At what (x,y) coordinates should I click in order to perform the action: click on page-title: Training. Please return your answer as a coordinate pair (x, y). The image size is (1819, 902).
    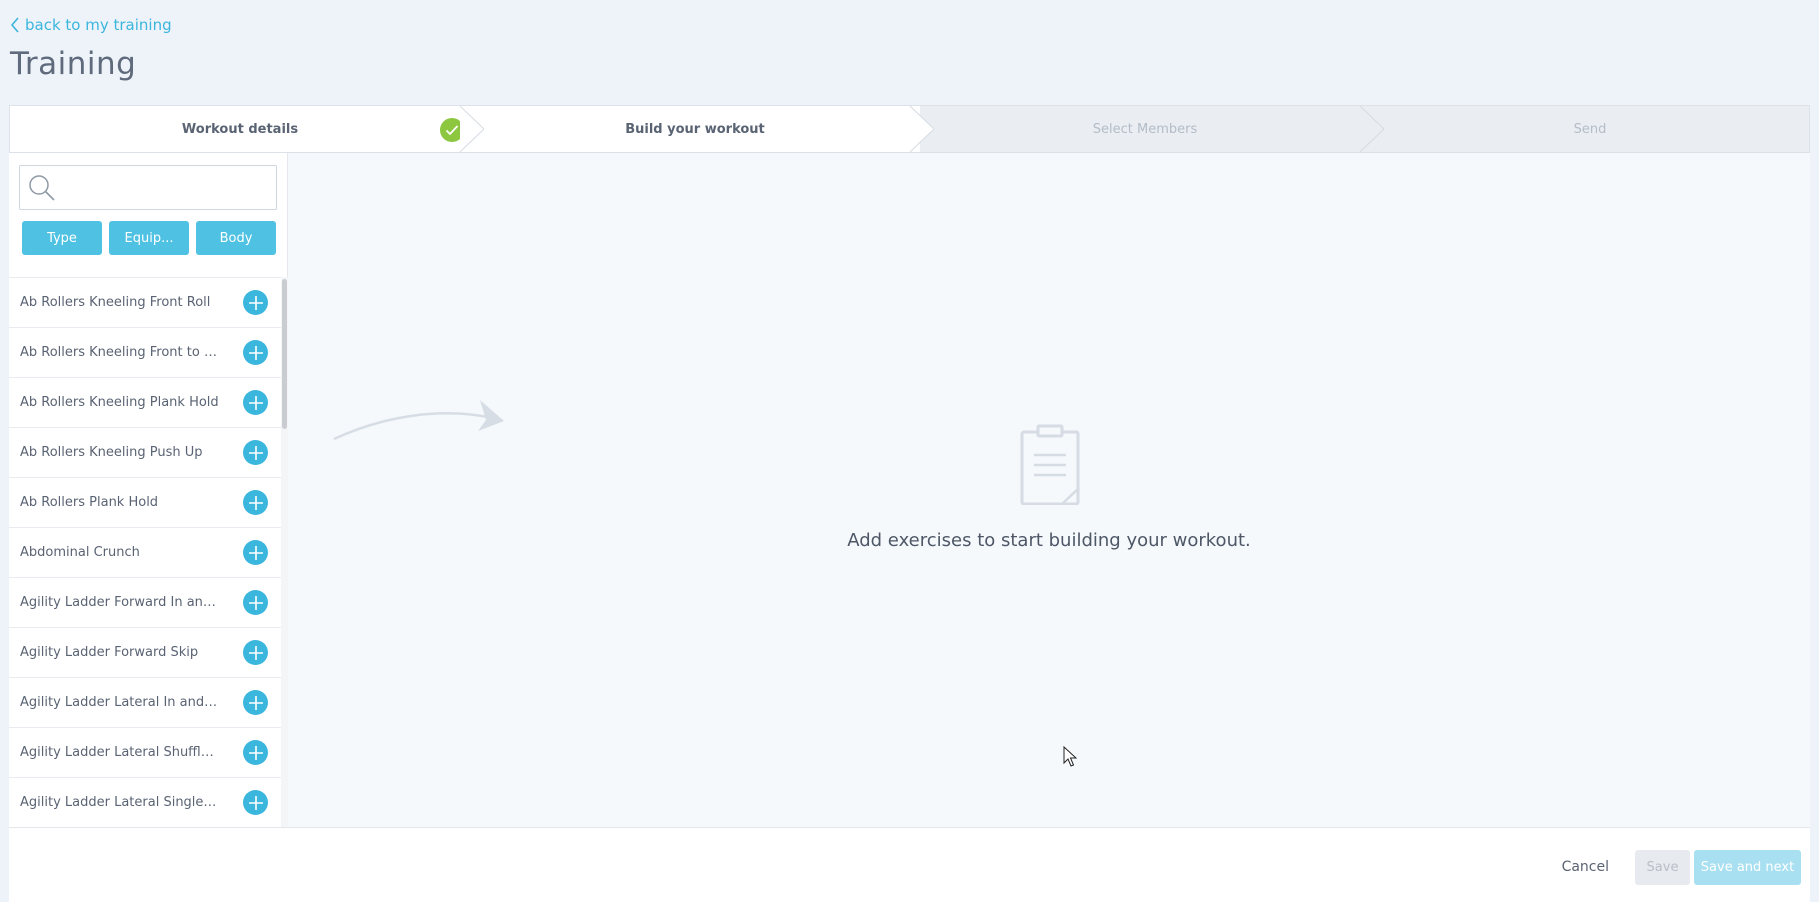
    Looking at the image, I should click on (73, 64).